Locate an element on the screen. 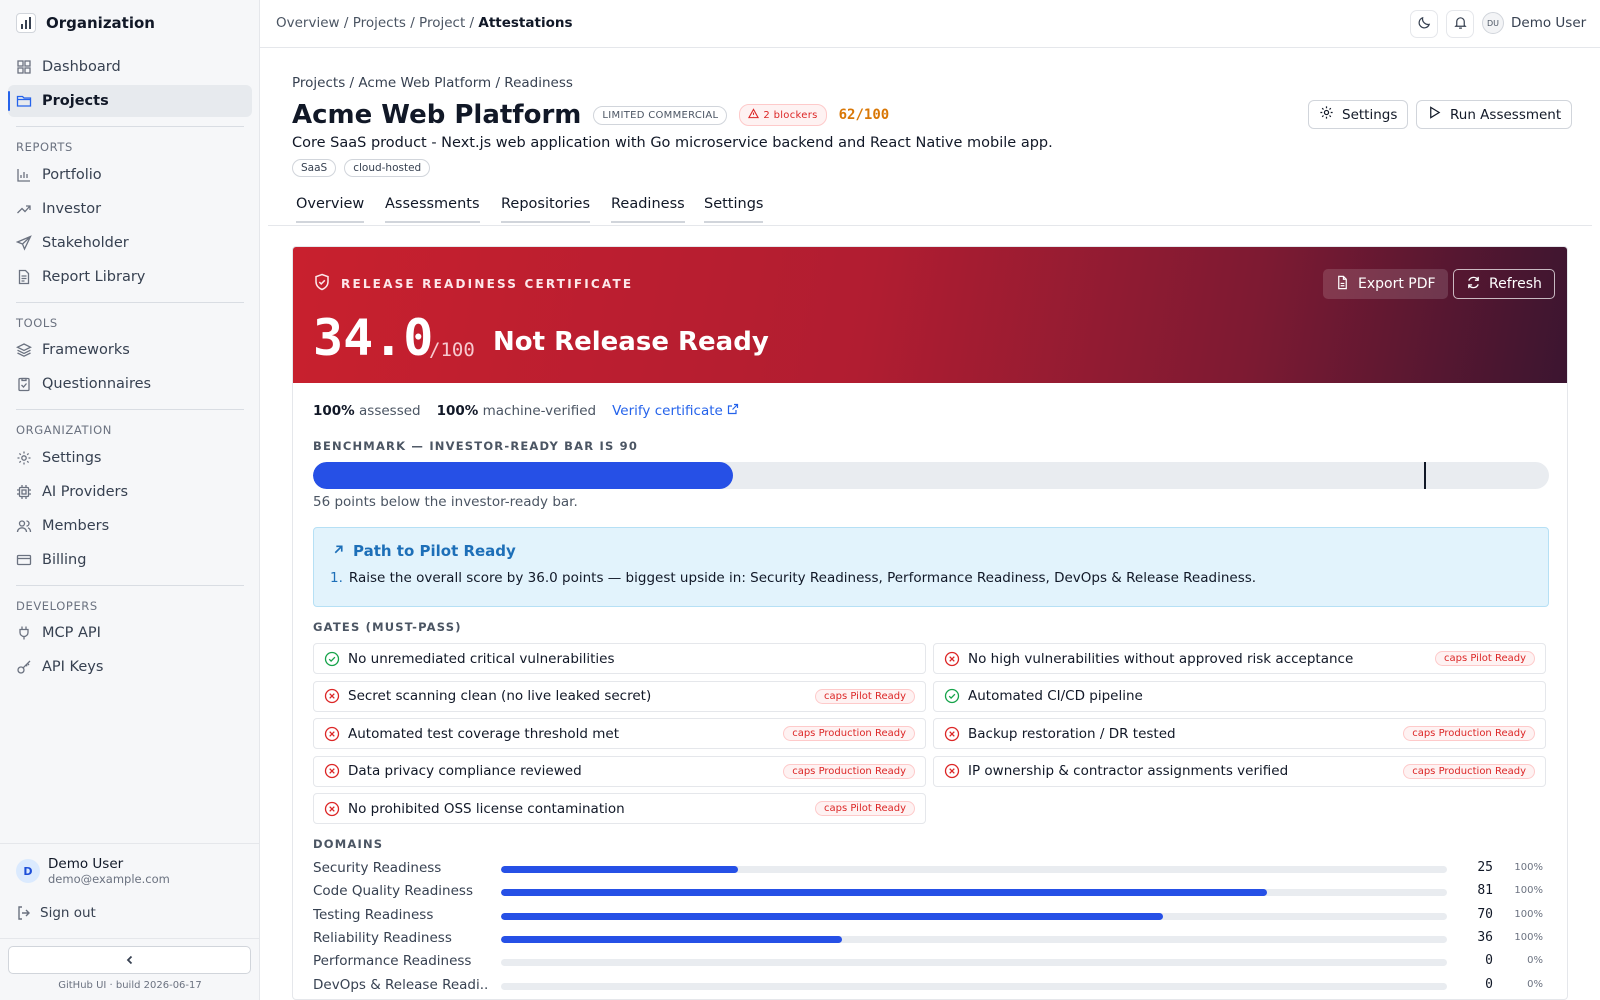  build-info: GitHub UI · build 2026-06-17 is located at coordinates (130, 985).